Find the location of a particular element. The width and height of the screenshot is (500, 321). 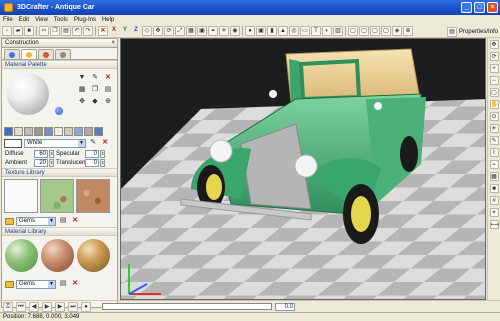

menu-view: View is located at coordinates (41, 20).